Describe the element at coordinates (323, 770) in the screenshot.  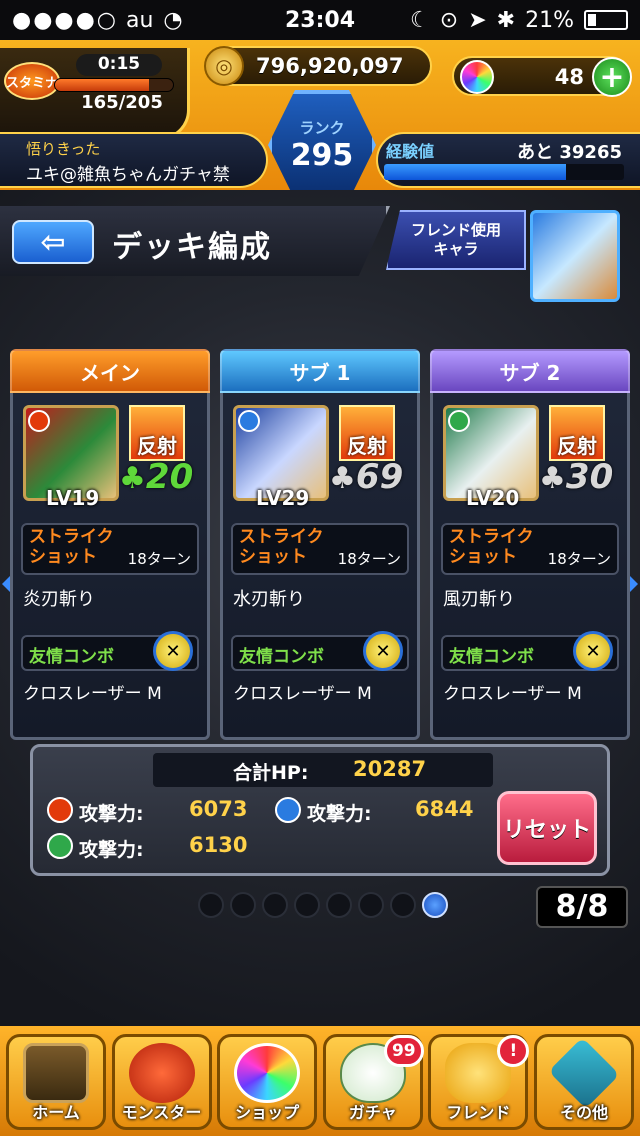
I see `total-hp-row: 合計HP: 20287` at that location.